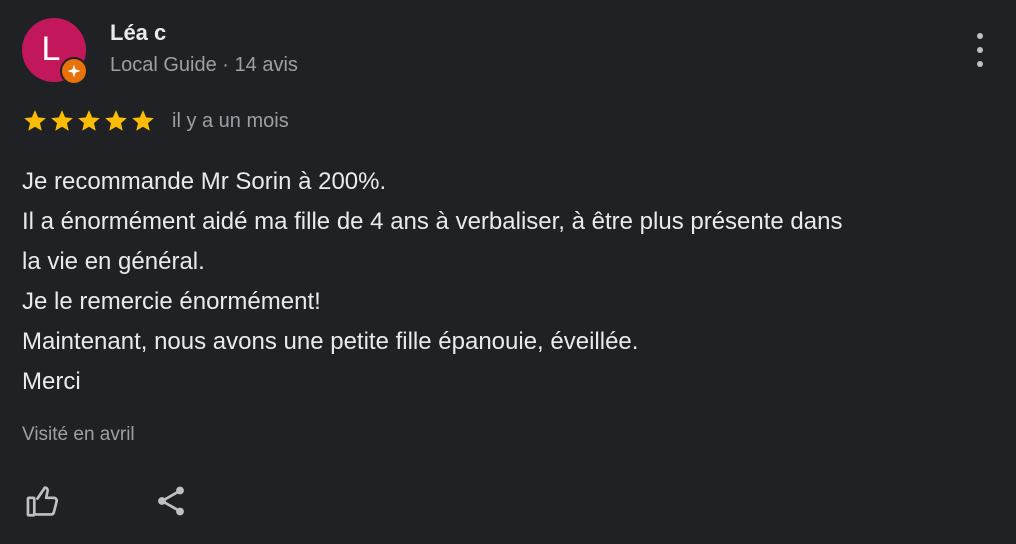  I want to click on rating-row: il y a un mois, so click(155, 121).